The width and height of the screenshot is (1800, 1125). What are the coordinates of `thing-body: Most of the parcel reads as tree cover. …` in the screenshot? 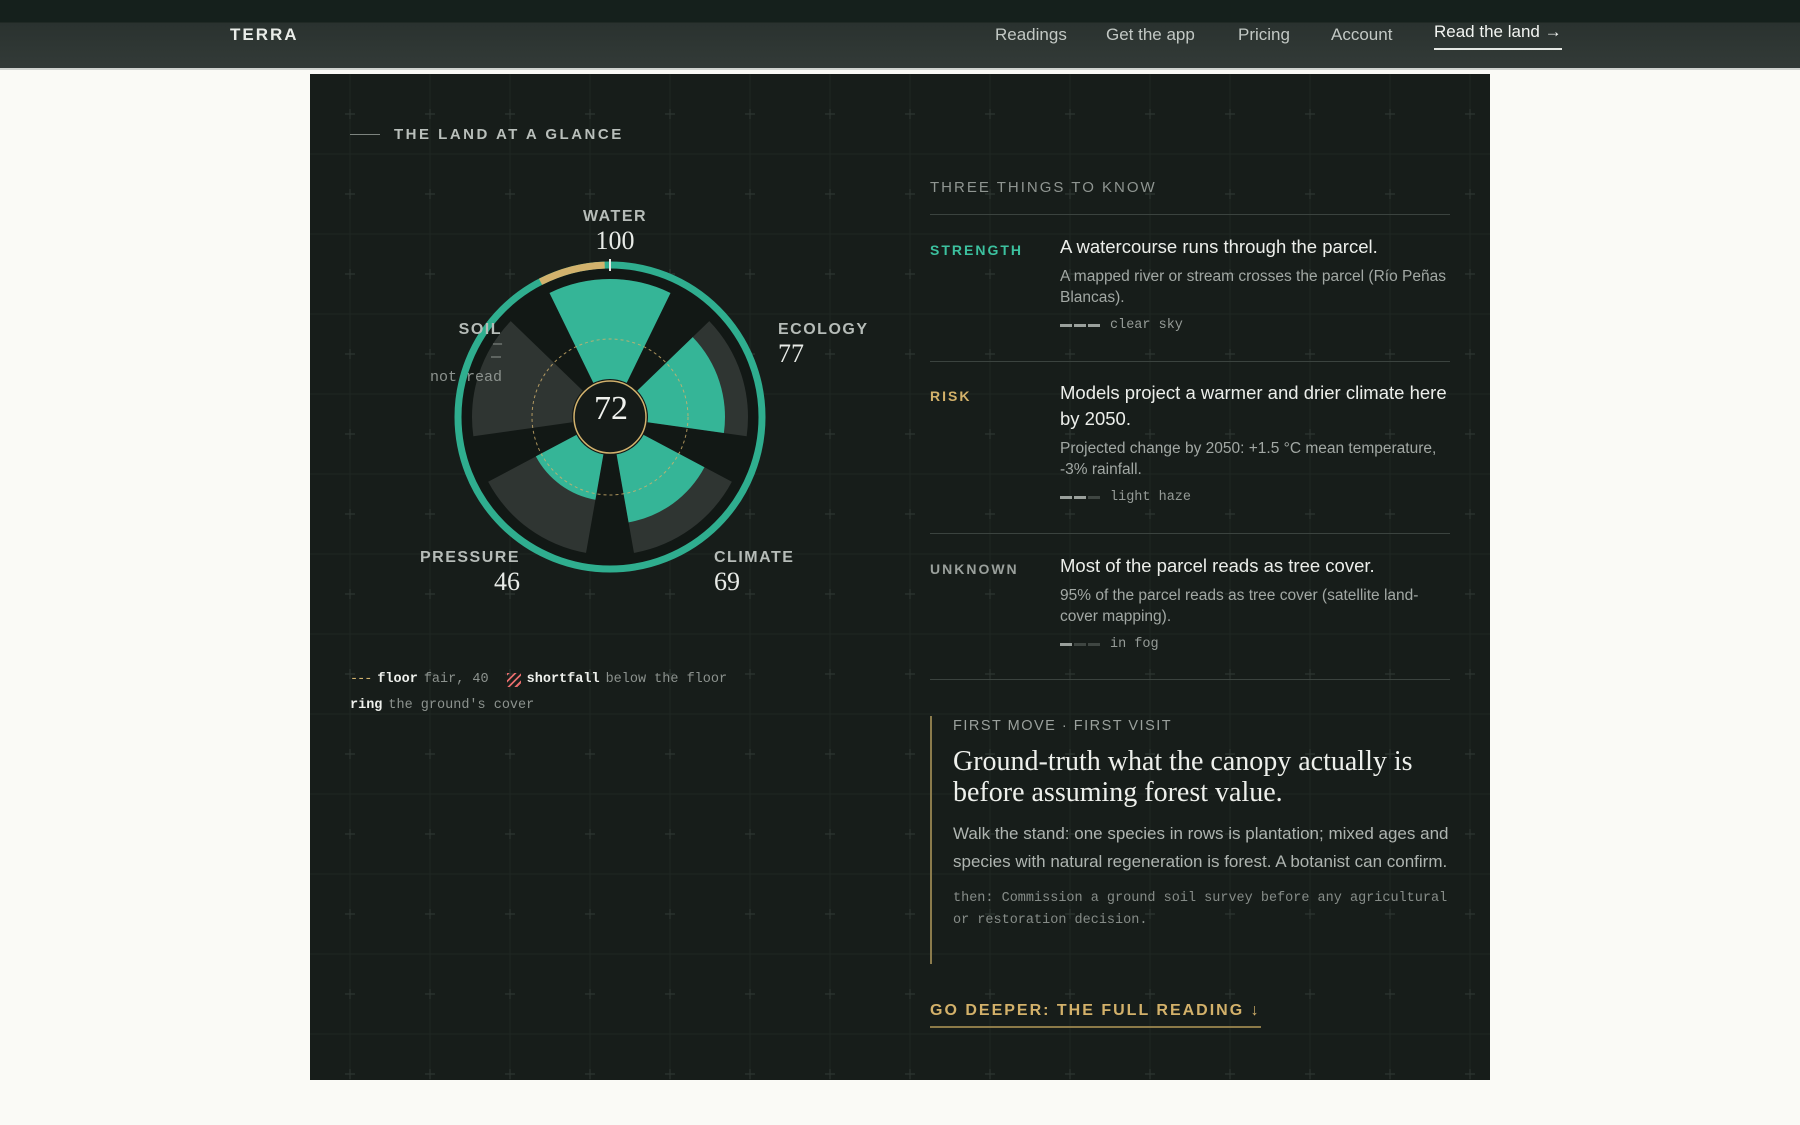 It's located at (1255, 602).